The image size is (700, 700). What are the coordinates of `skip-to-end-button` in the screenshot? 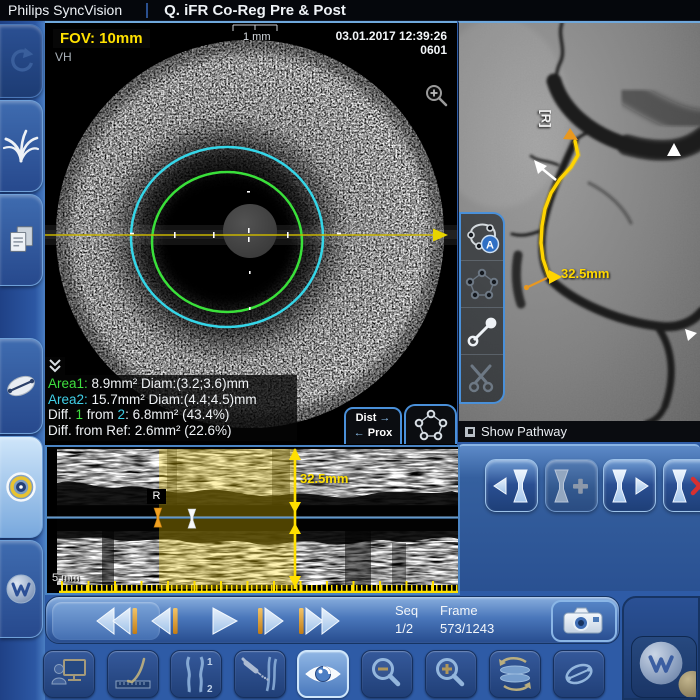 It's located at (318, 621).